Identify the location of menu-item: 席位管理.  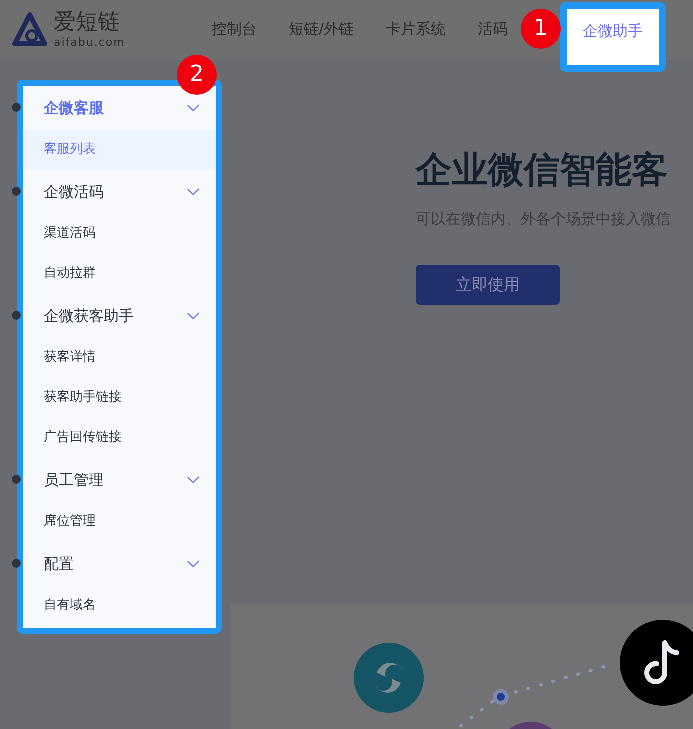
(119, 522).